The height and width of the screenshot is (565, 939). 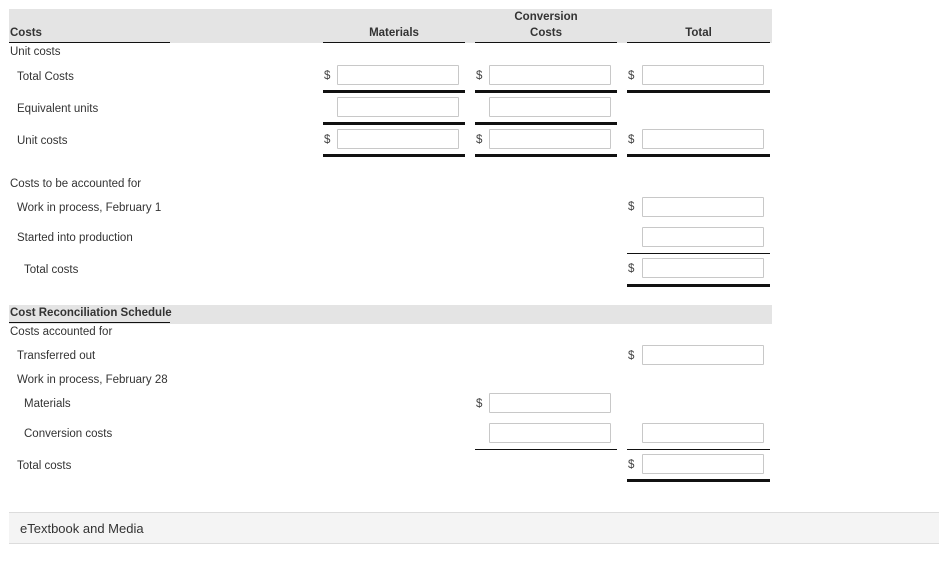 I want to click on materials-header-underline, so click(x=394, y=42).